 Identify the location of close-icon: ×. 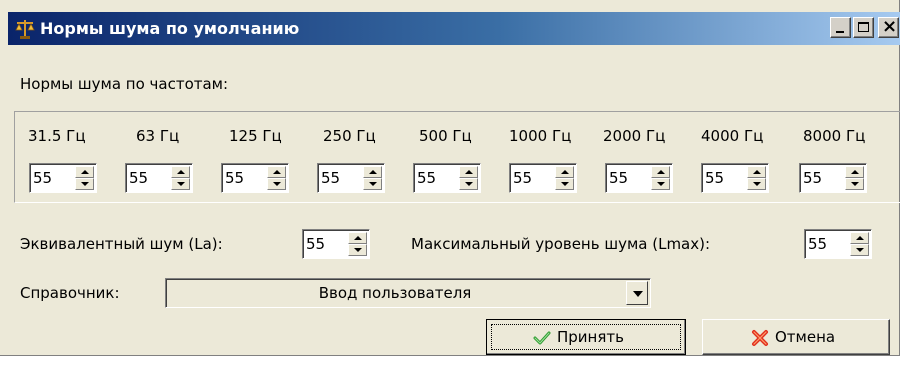
(890, 26).